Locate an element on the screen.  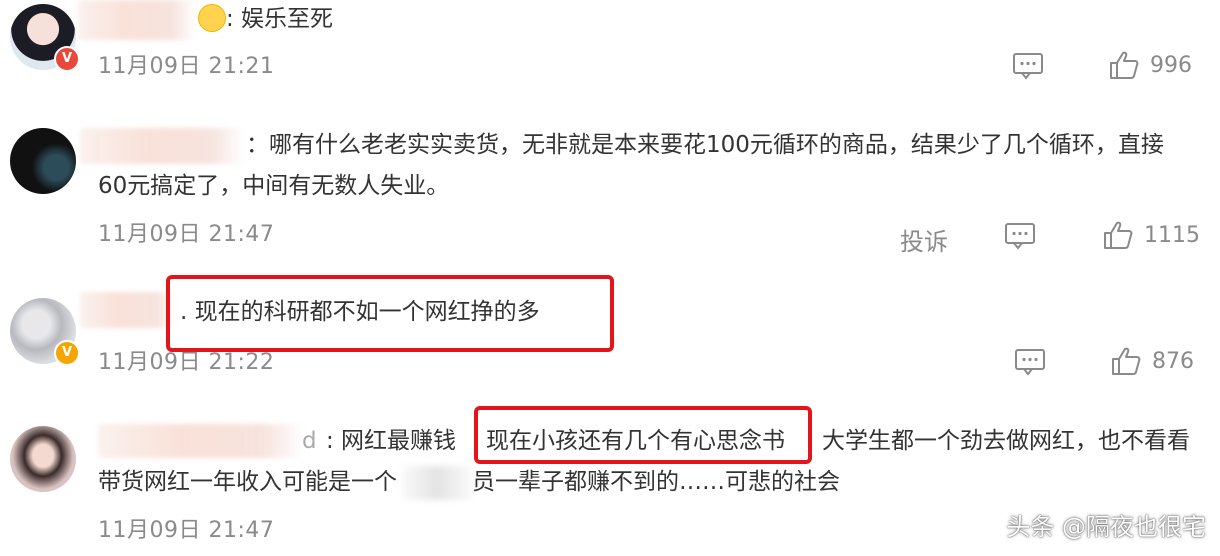
like-button: 876 is located at coordinates (1152, 361).